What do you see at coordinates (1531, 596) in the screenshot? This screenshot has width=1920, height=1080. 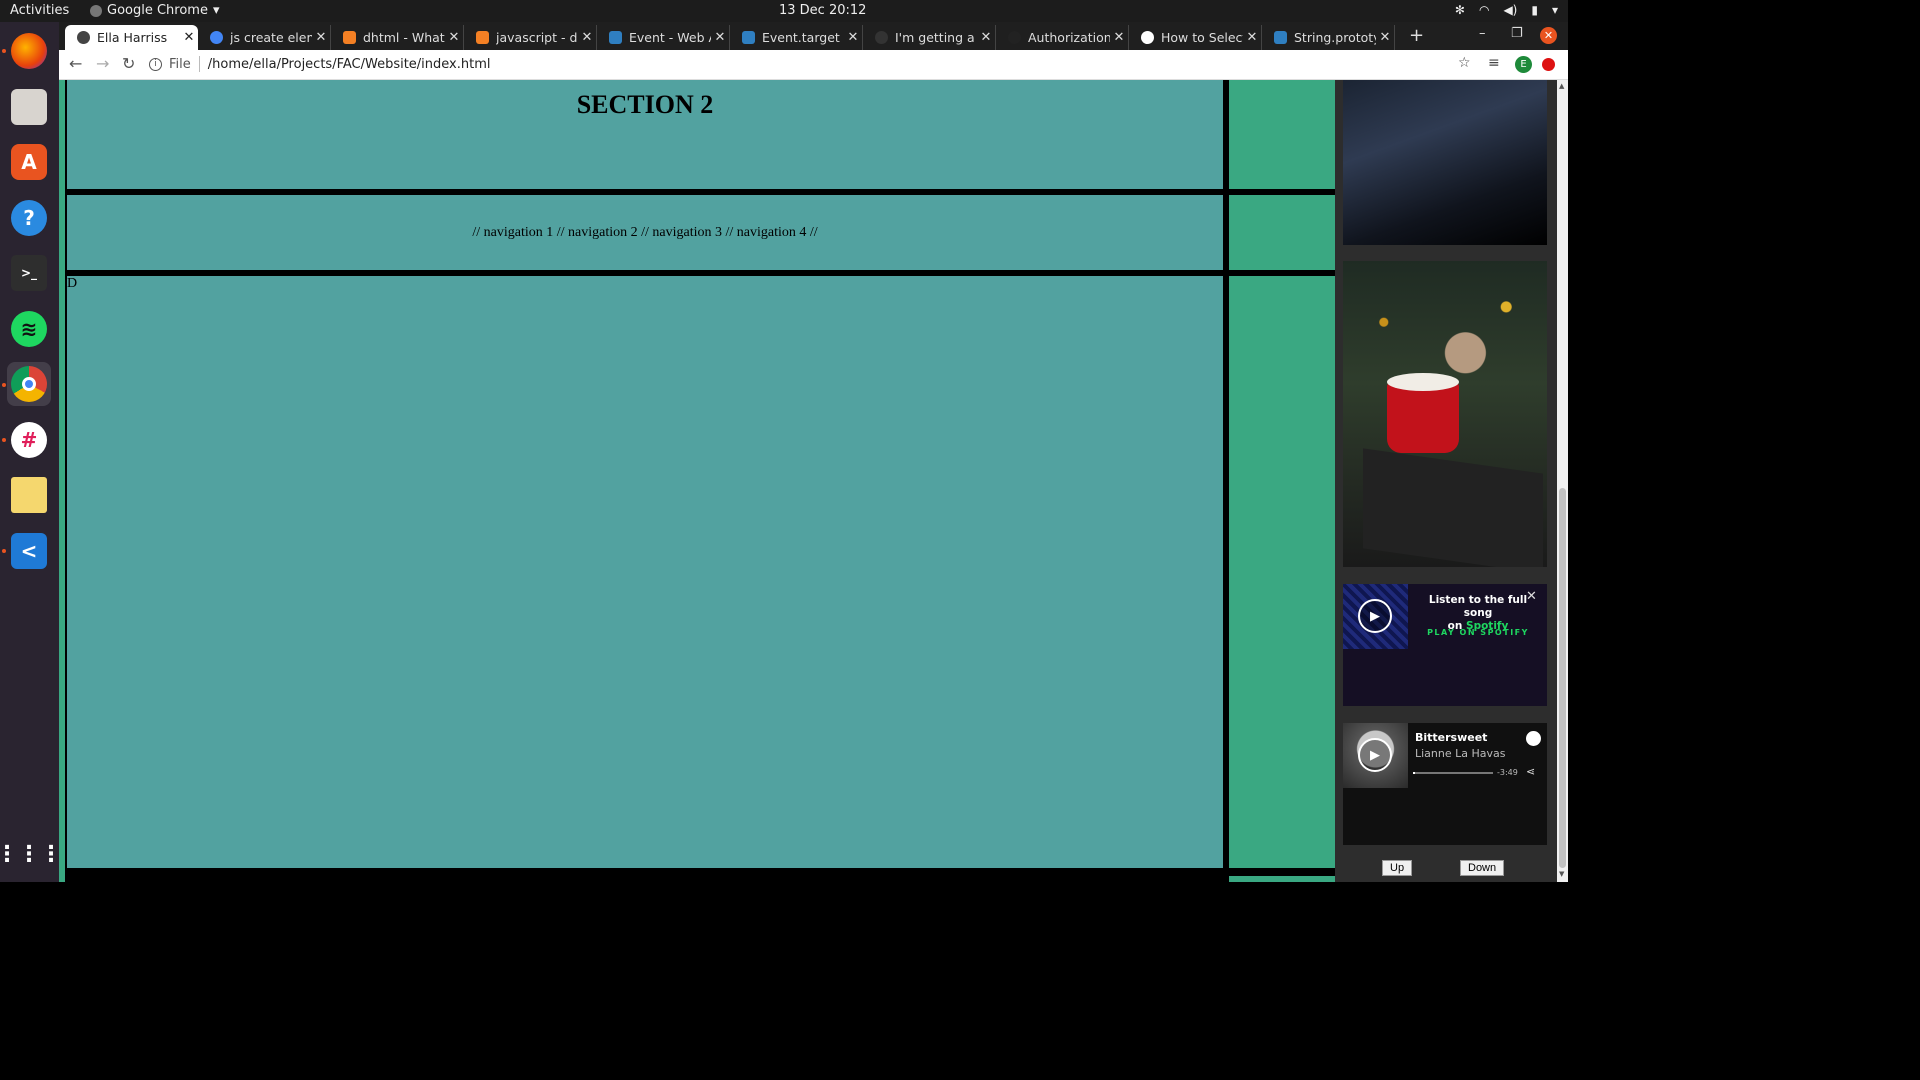 I see `close-icon: ✕` at bounding box center [1531, 596].